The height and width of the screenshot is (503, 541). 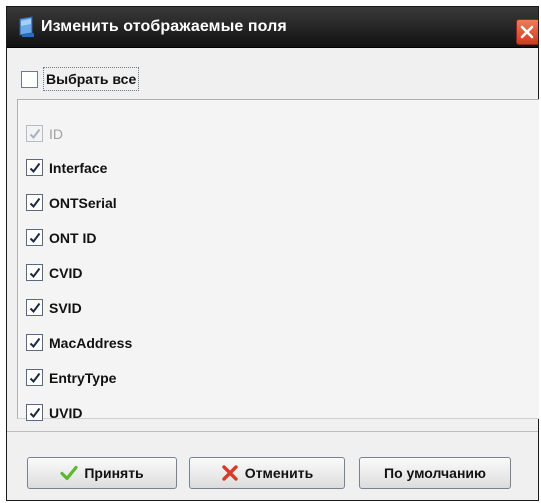 I want to click on app-icon, so click(x=27, y=27).